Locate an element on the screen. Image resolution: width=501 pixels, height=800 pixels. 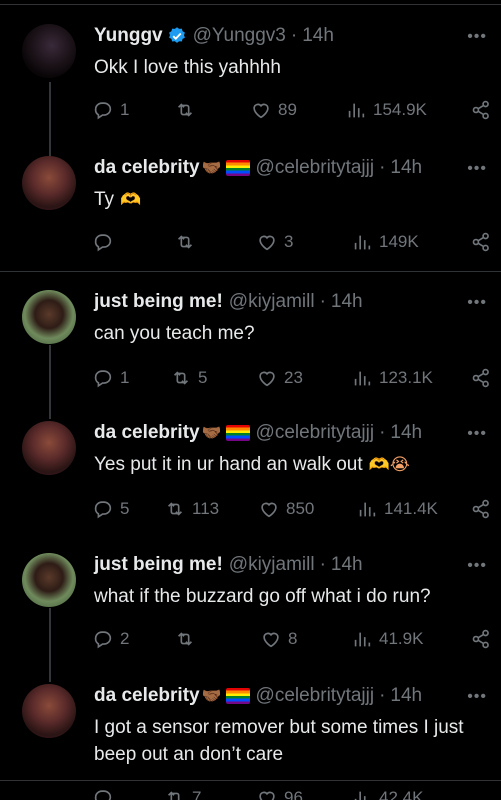
action-bar: 2 8 41.9K is located at coordinates (294, 639).